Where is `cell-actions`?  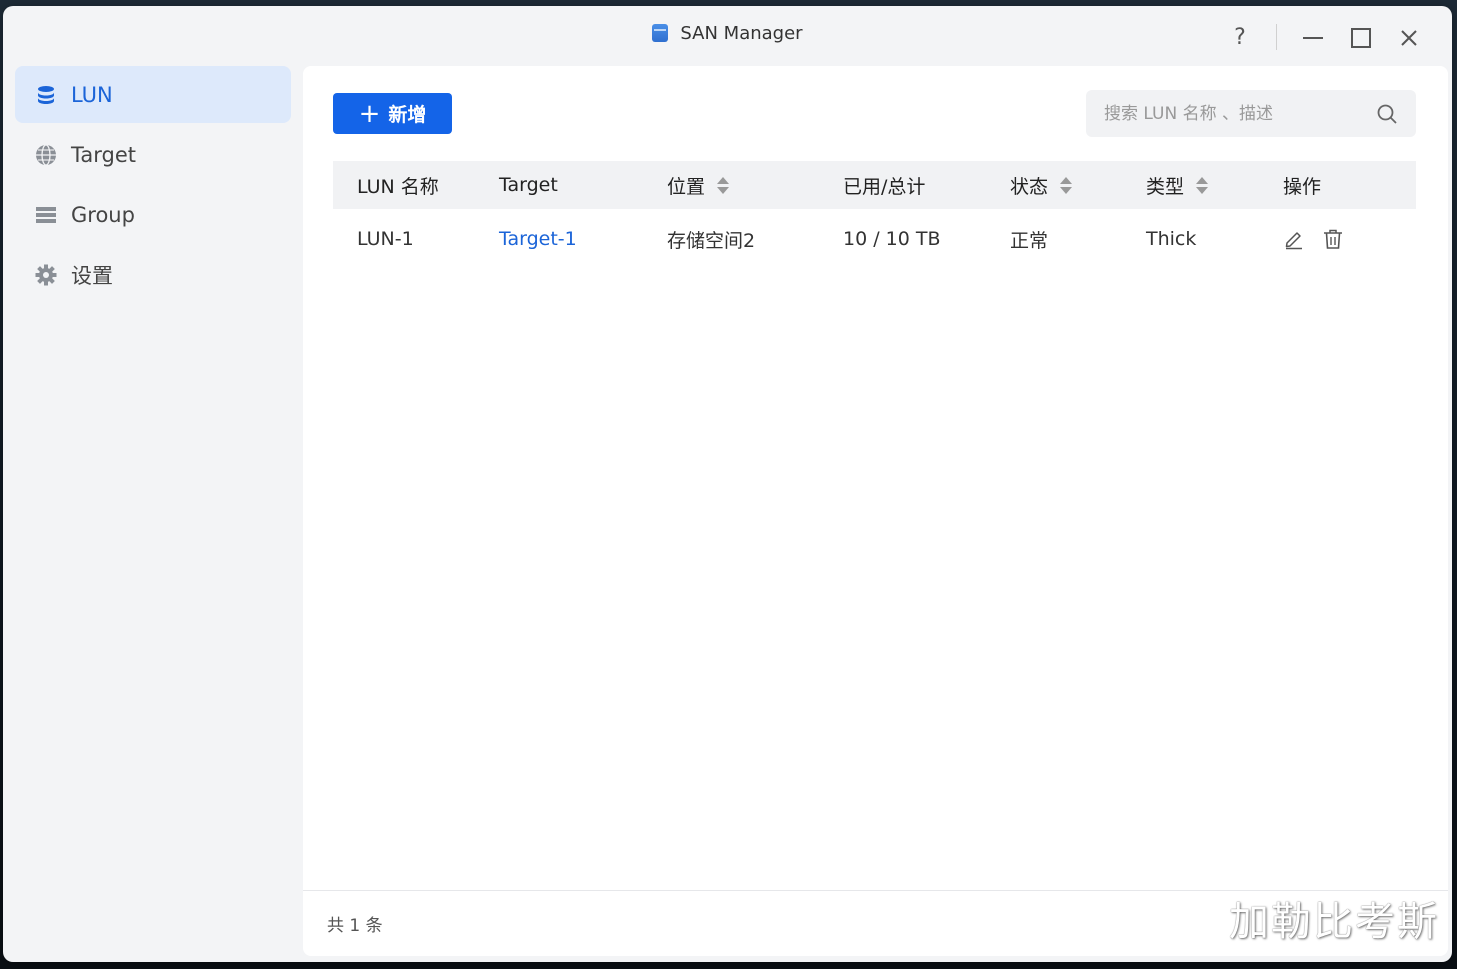
cell-actions is located at coordinates (1349, 239).